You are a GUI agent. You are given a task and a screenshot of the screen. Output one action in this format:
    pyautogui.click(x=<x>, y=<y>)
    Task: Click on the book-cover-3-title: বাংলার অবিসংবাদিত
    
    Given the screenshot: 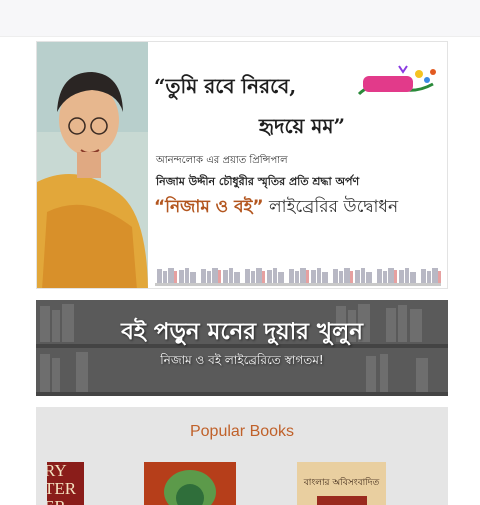 What is the action you would take?
    pyautogui.click(x=341, y=483)
    